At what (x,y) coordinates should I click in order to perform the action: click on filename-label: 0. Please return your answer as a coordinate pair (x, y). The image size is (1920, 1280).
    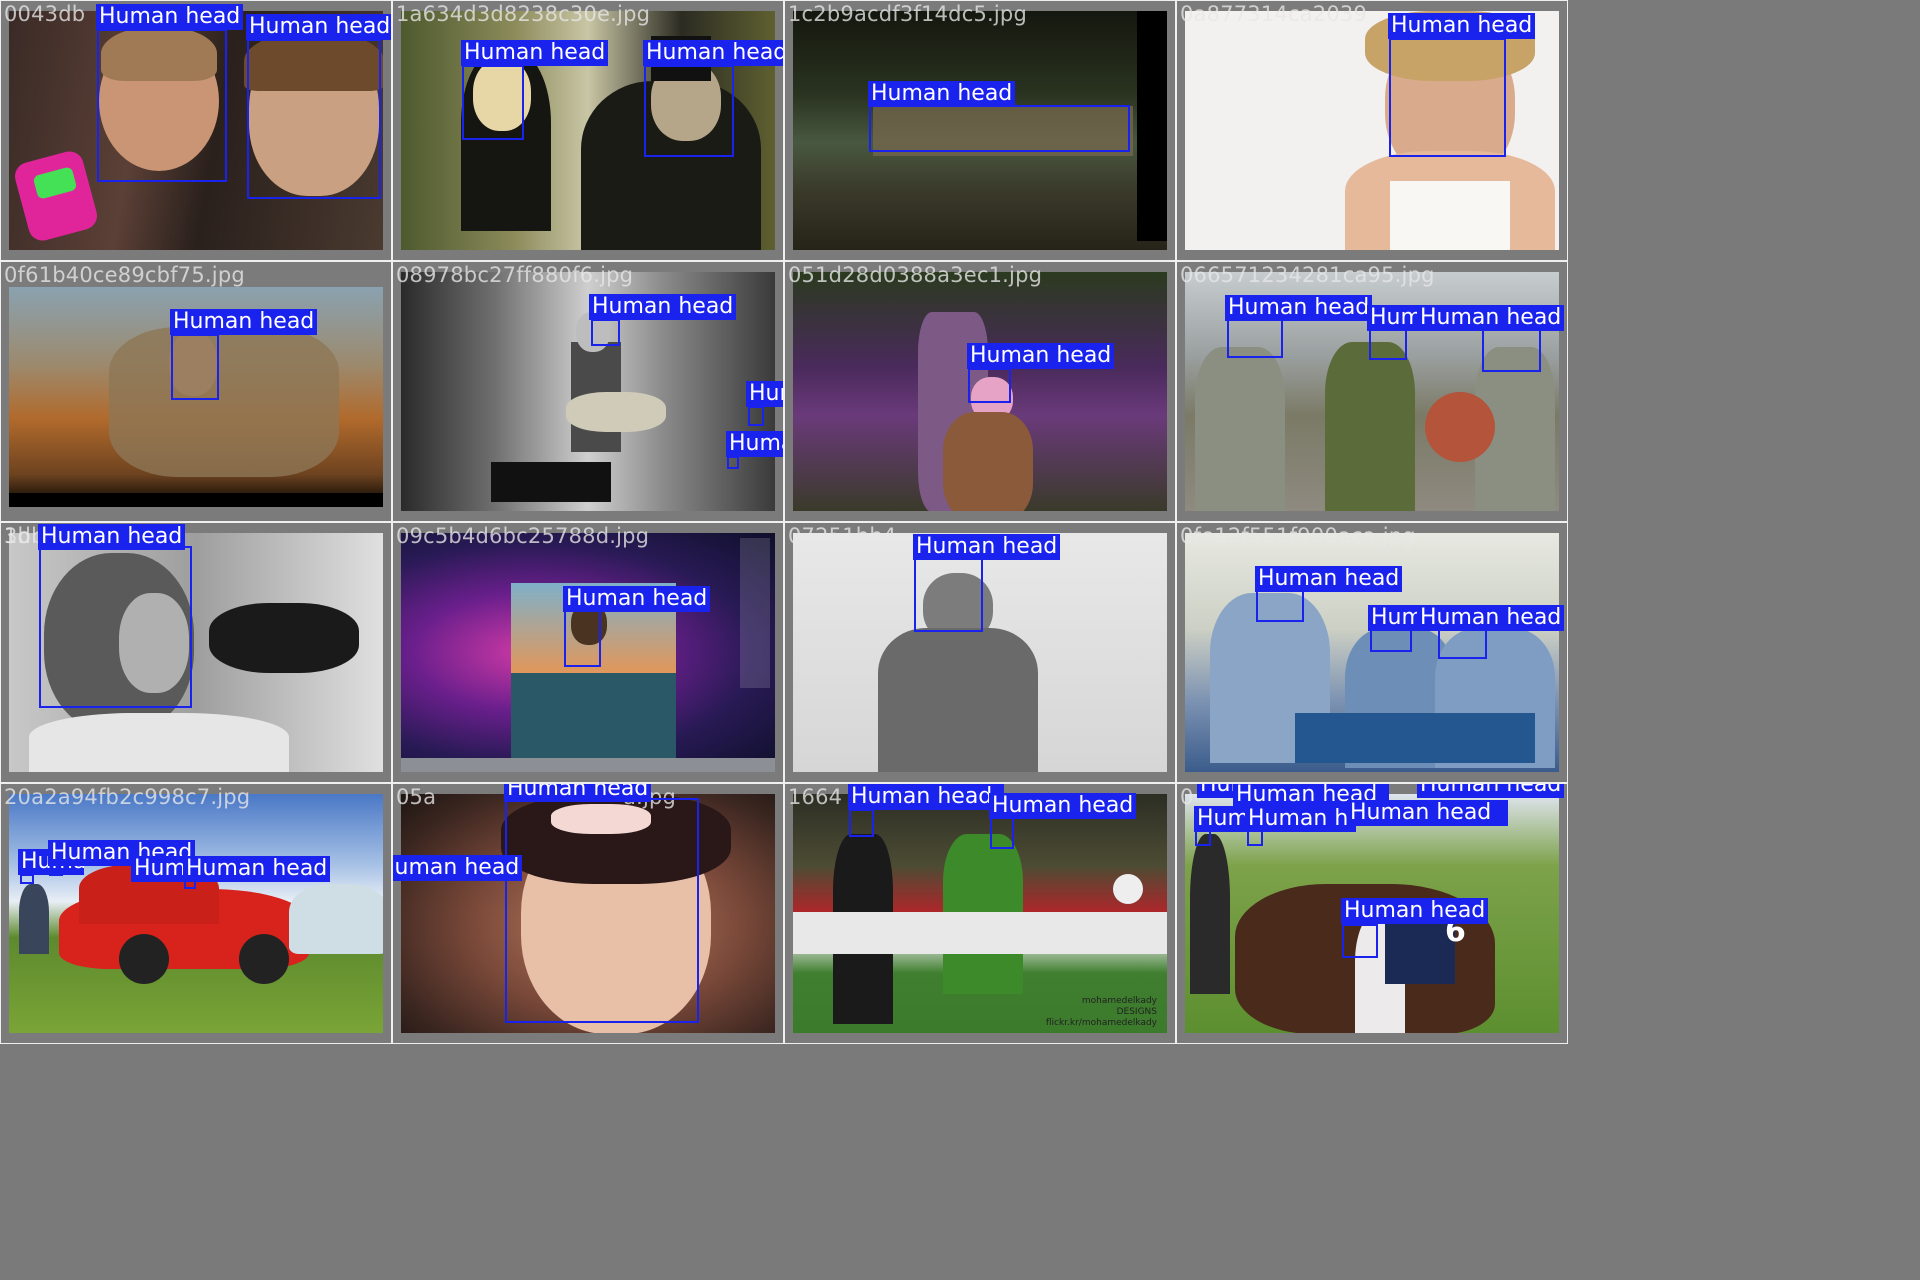
    Looking at the image, I should click on (1187, 797).